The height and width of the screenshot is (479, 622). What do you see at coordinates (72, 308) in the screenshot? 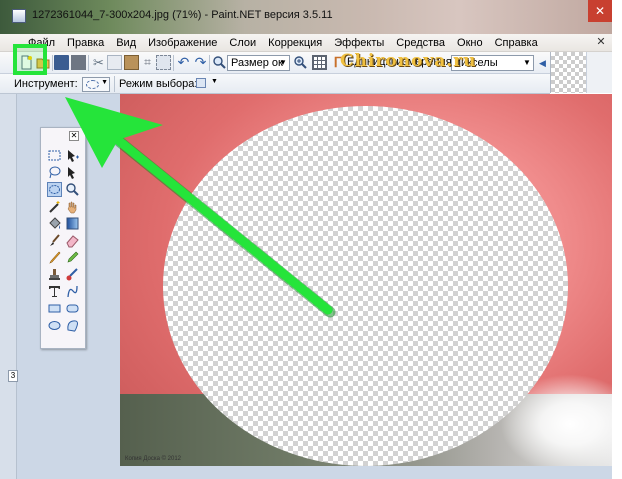
I see `rounded-rectangle-icon` at bounding box center [72, 308].